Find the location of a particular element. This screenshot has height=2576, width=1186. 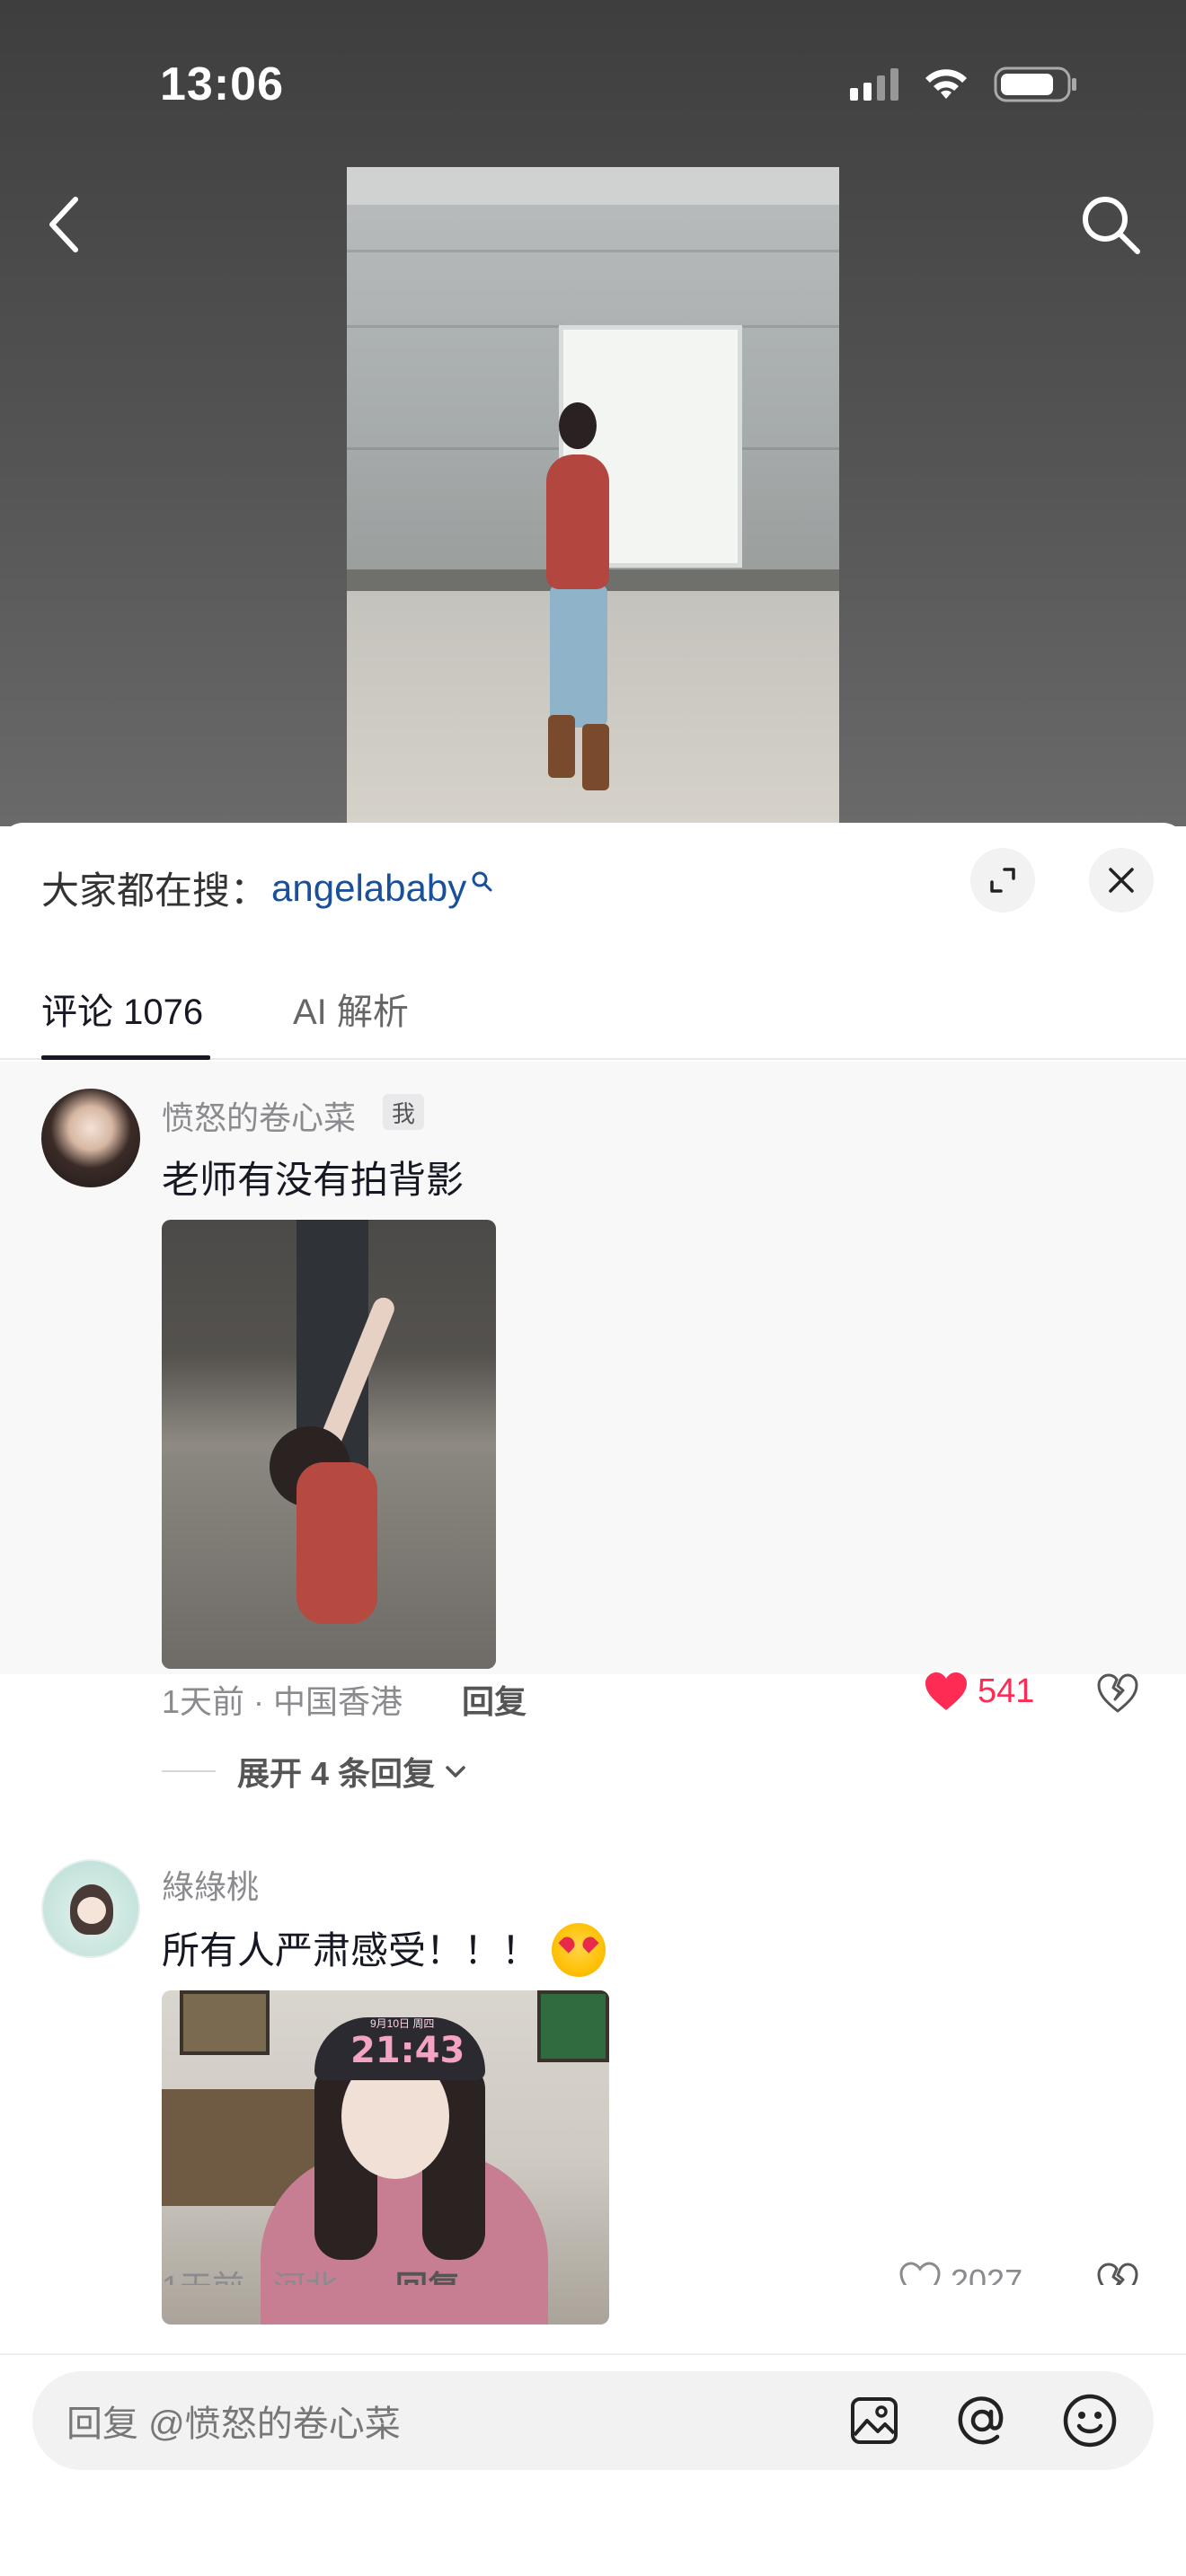

mention-button is located at coordinates (982, 2420).